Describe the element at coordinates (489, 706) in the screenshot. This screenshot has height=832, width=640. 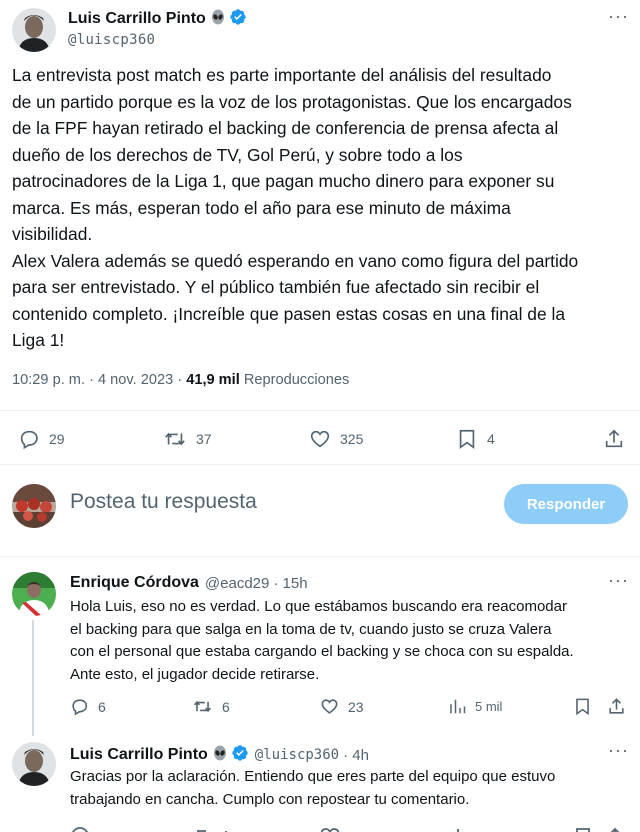
I see `views-count: 5 mil` at that location.